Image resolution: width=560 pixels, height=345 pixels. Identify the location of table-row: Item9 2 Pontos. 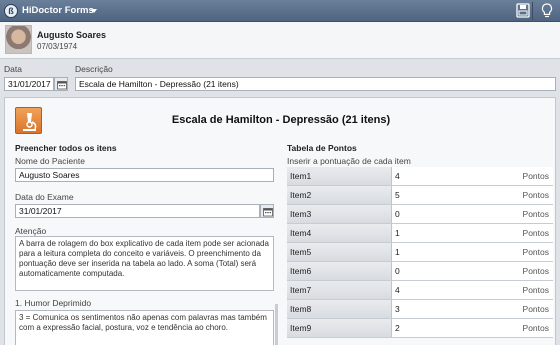
(420, 328).